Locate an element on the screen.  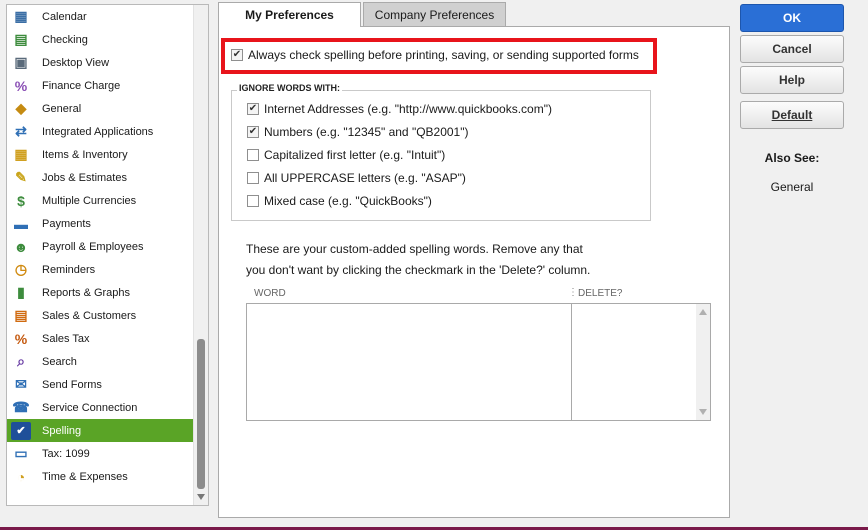
sidebar-item-label: Reminders is located at coordinates (69, 269).